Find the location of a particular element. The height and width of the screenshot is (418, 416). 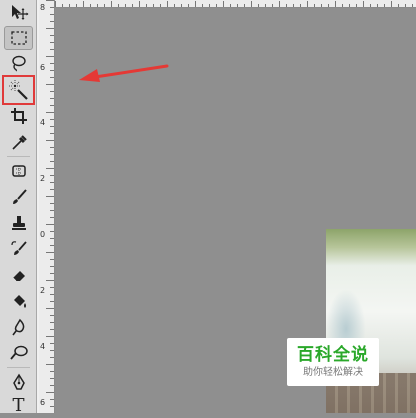

eraser-tool is located at coordinates (18, 275).